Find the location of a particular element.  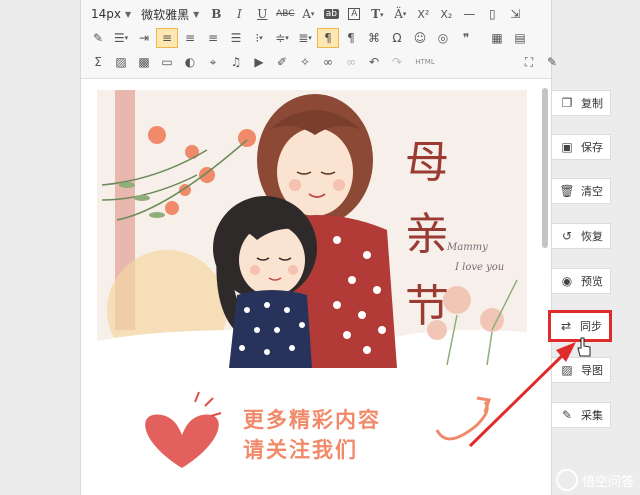

collect-button-label: 采集 is located at coordinates (592, 415).